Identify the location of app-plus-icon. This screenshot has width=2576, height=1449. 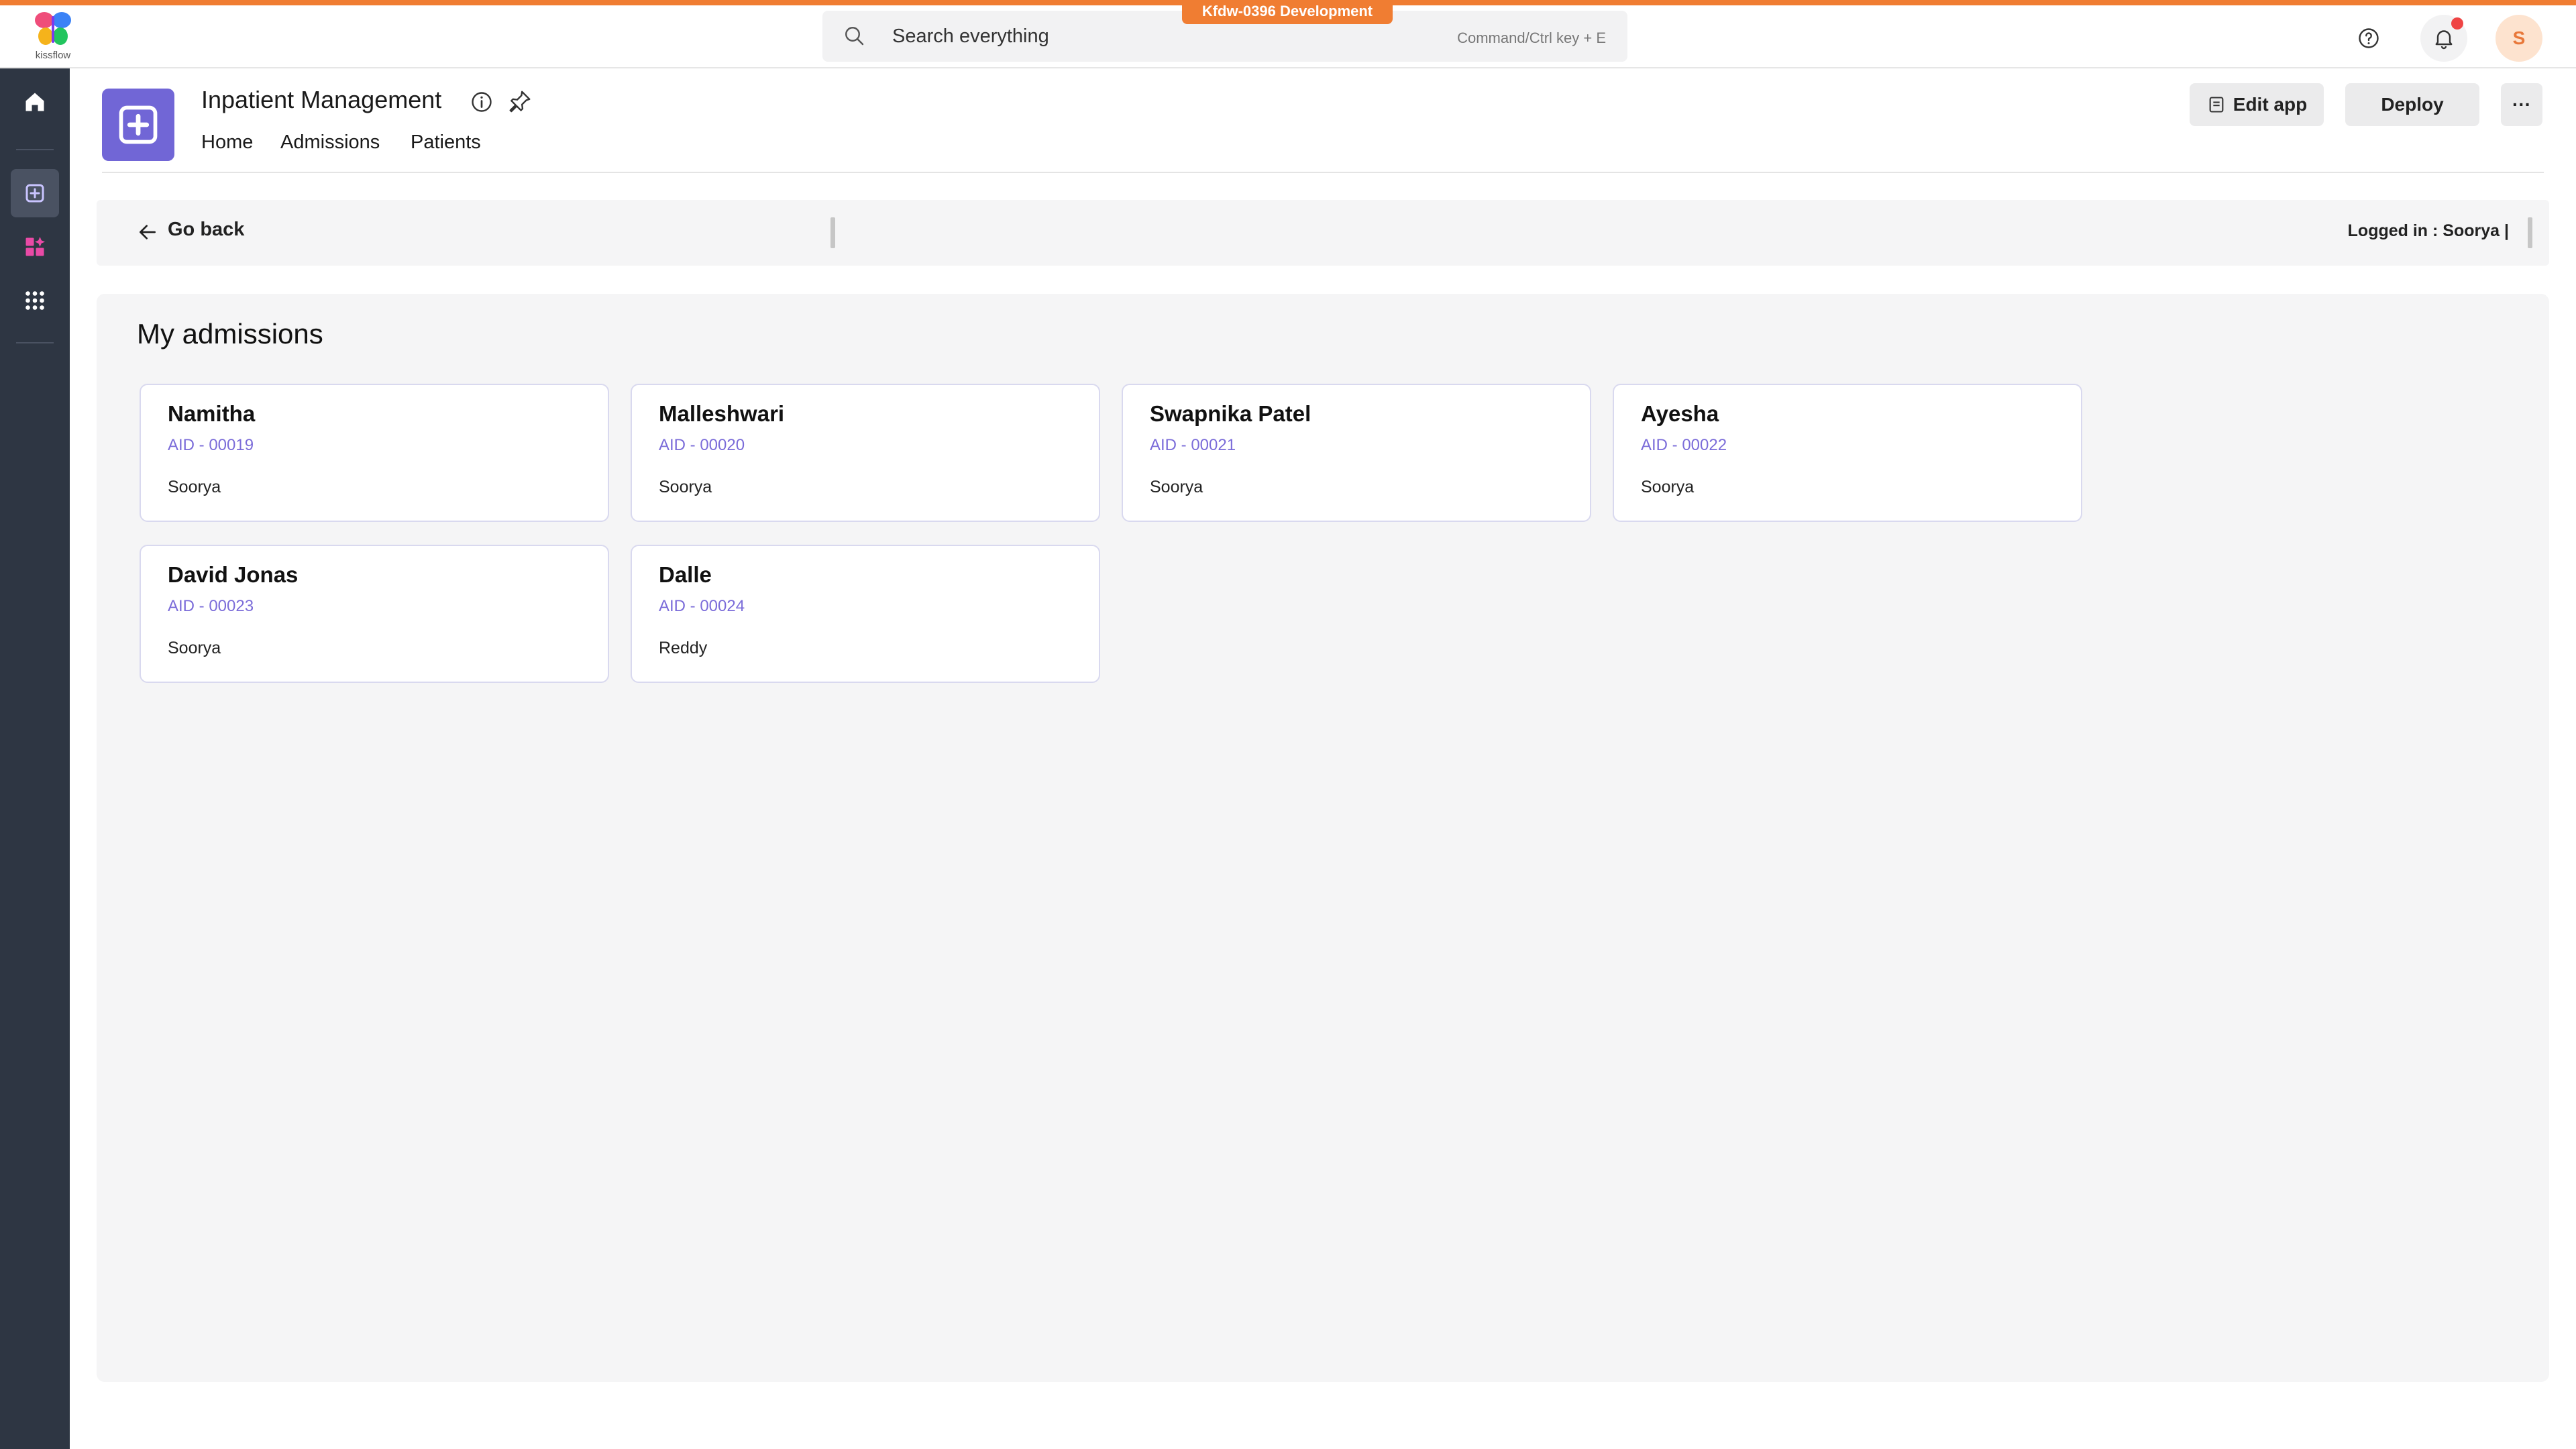
(34, 193).